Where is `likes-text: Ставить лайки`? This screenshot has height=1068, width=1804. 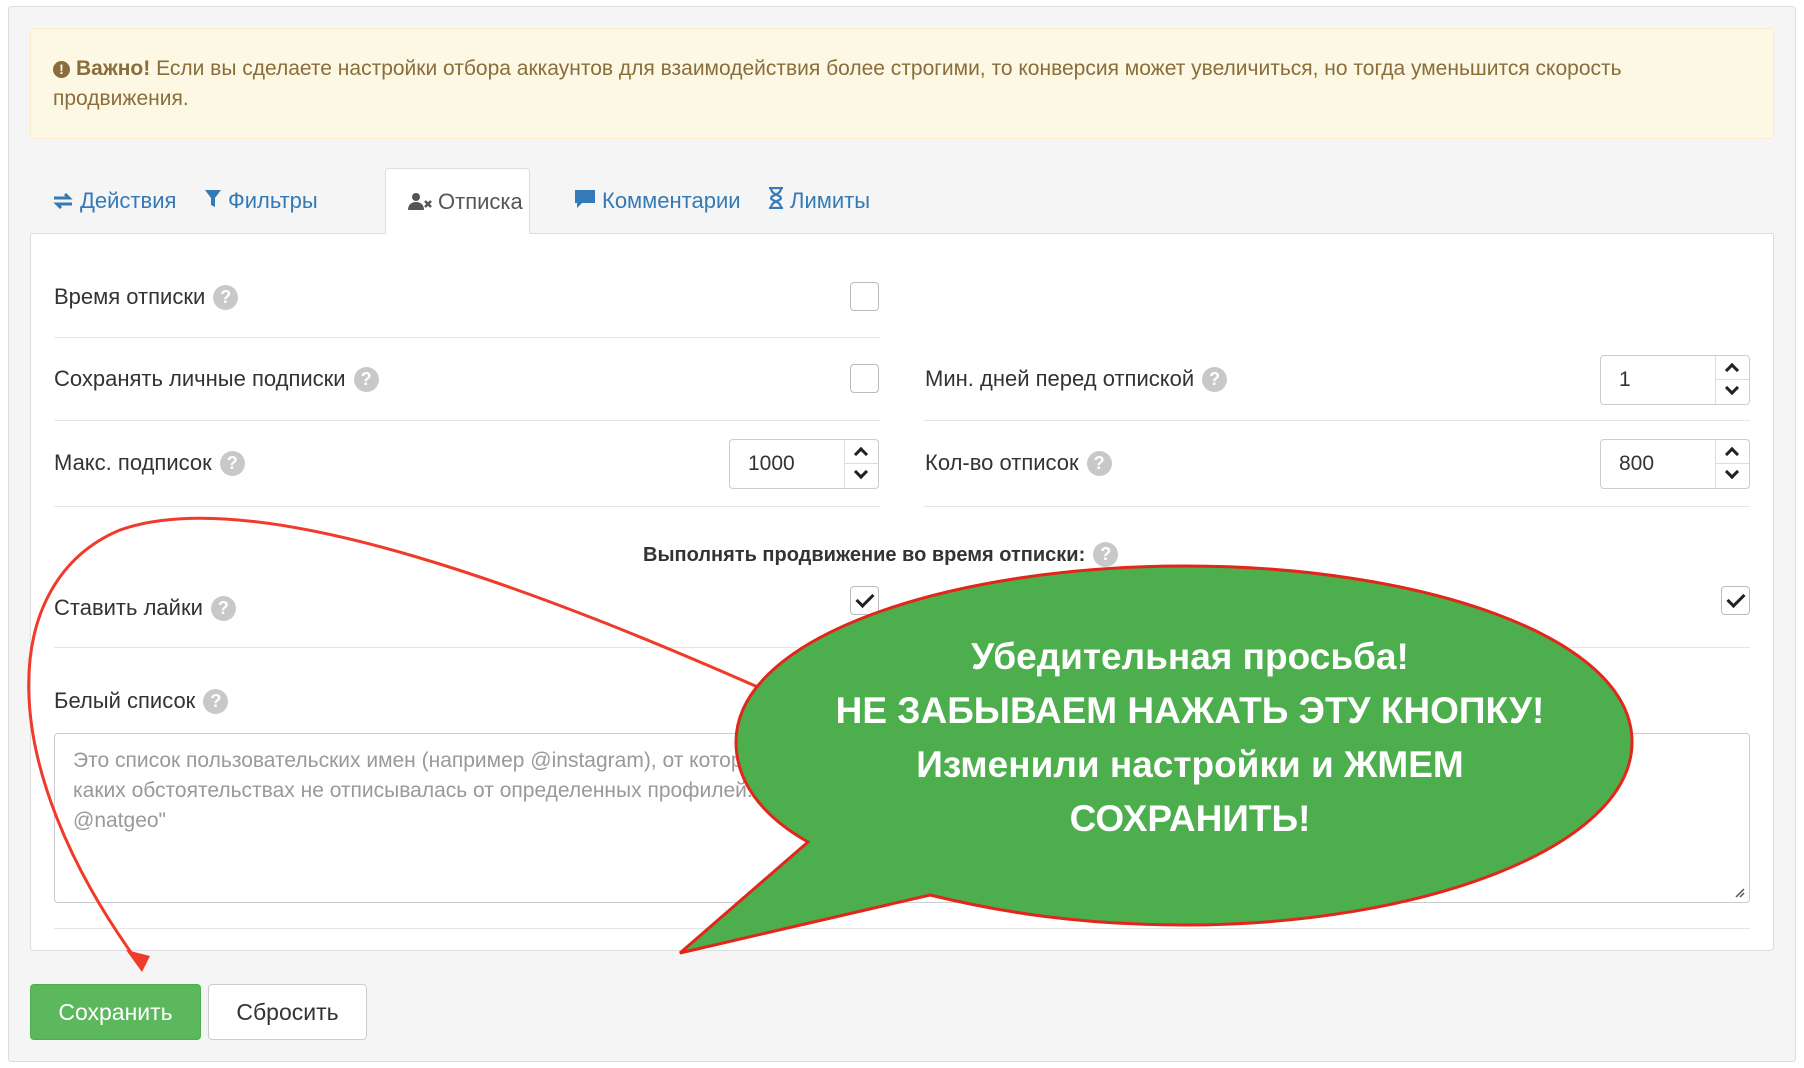 likes-text: Ставить лайки is located at coordinates (128, 607).